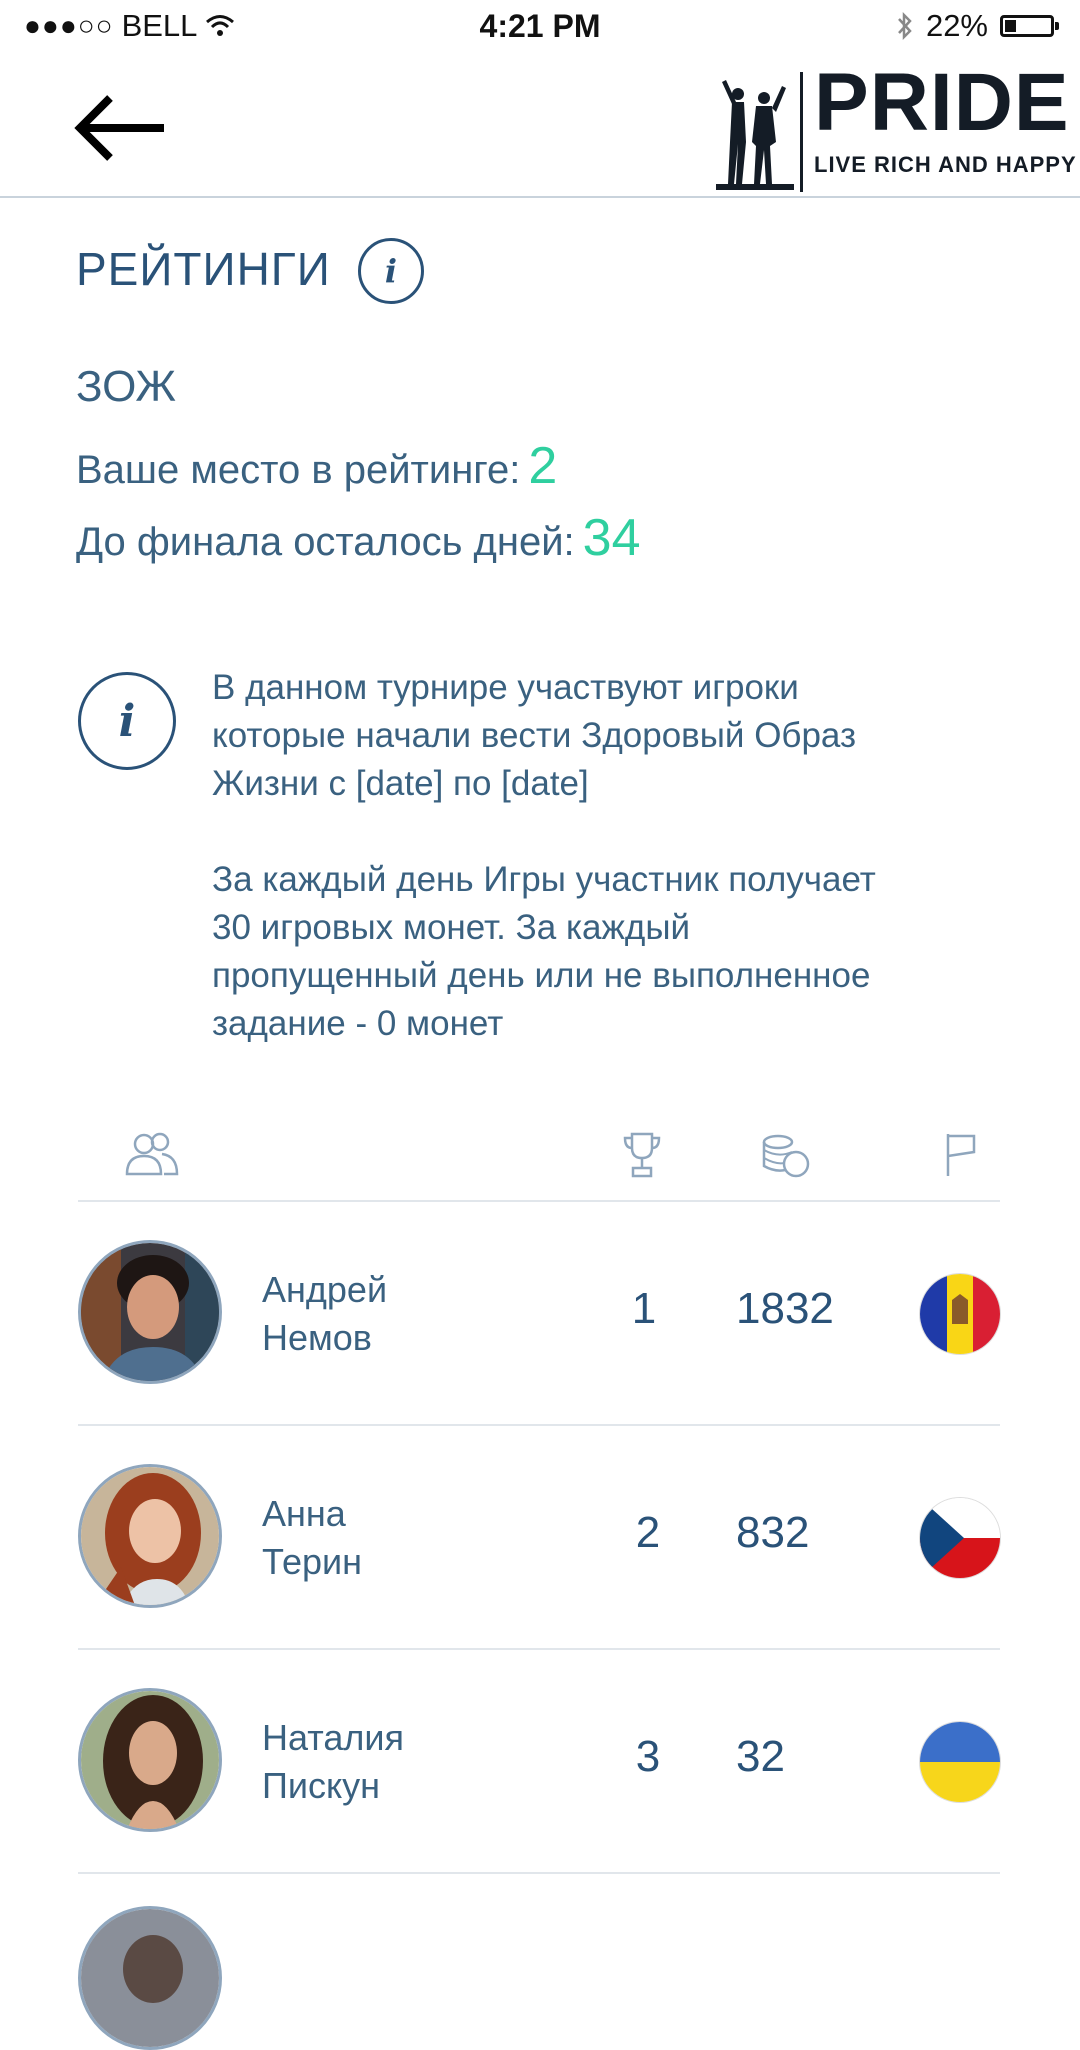  Describe the element at coordinates (945, 164) in the screenshot. I see `logo-tagline: LIVE RICH AND HAPPY` at that location.